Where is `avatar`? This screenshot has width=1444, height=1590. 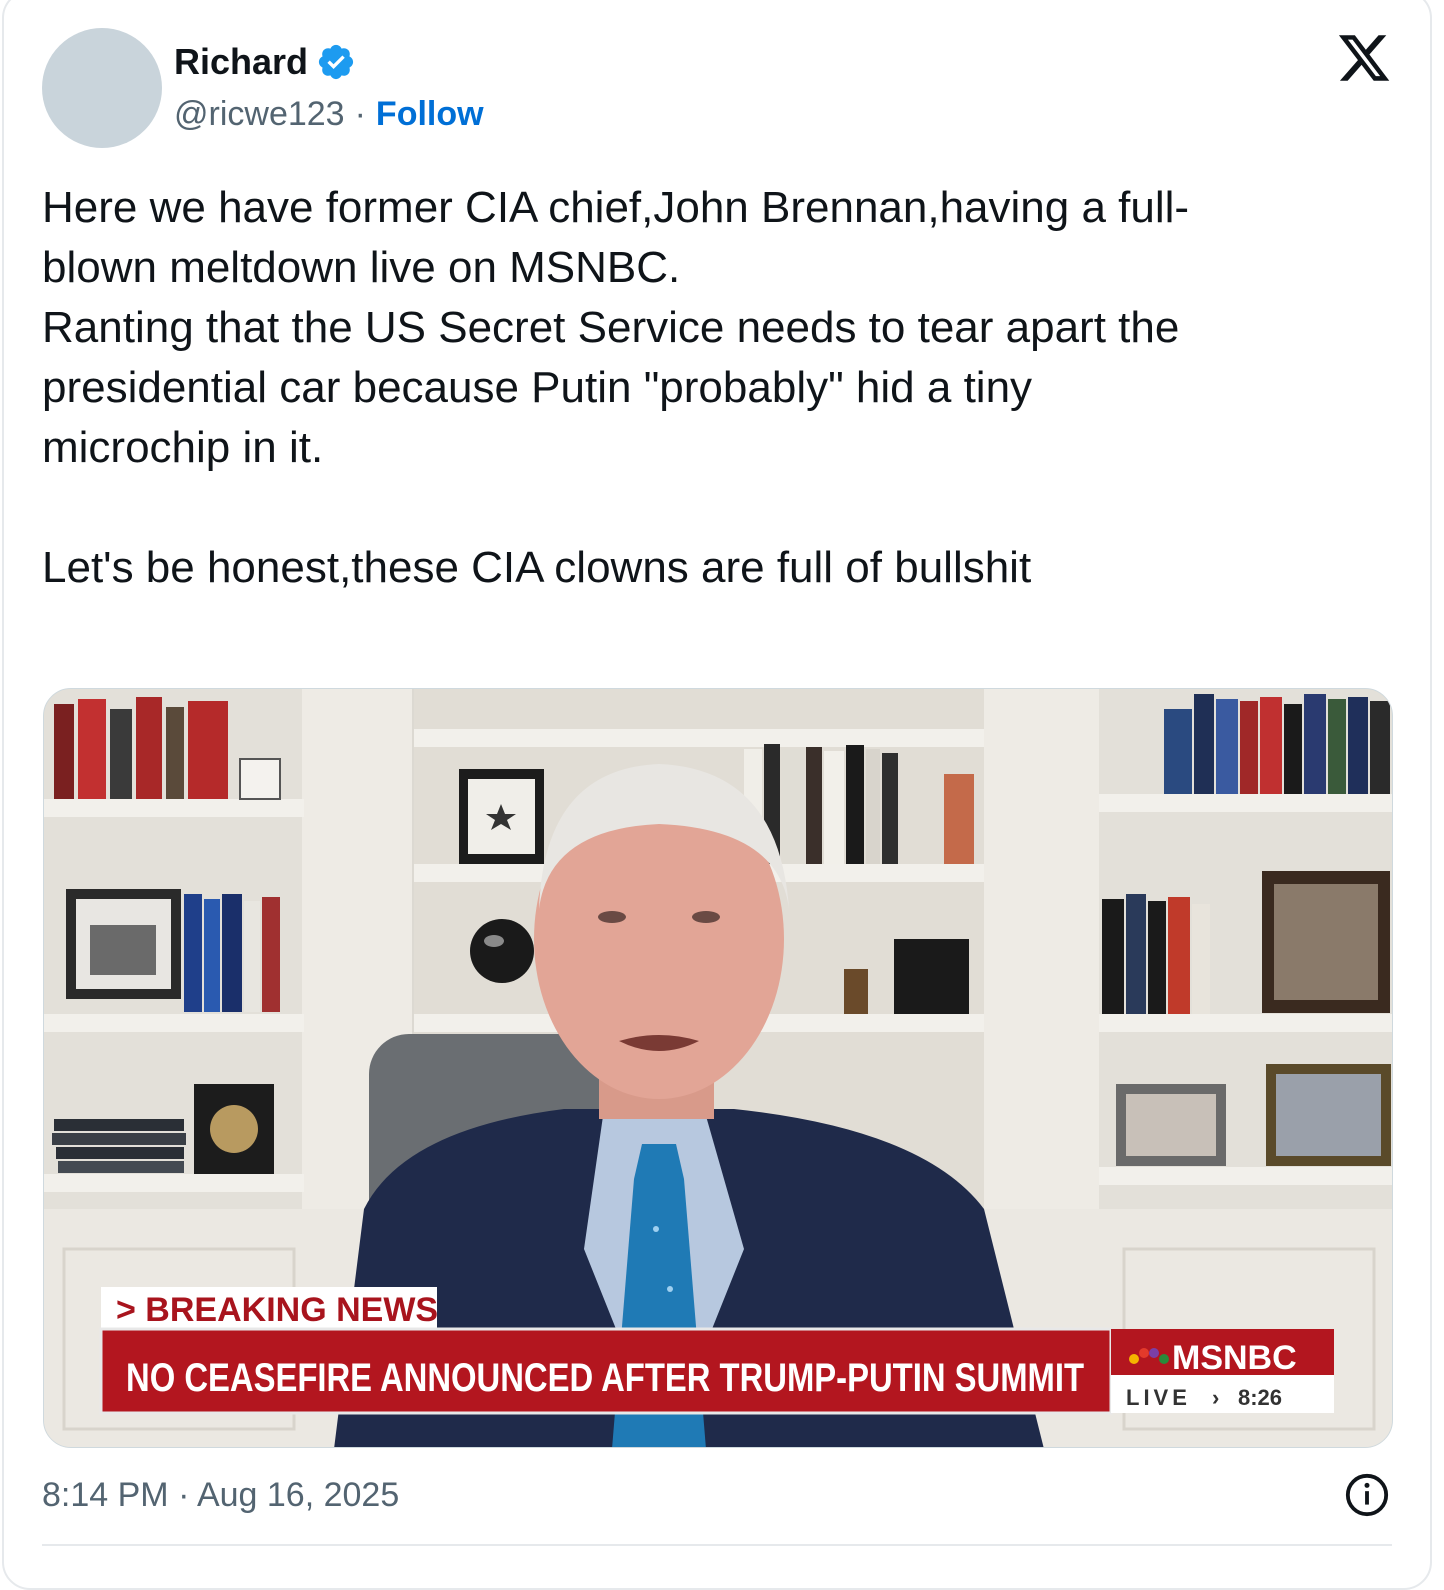
avatar is located at coordinates (102, 88).